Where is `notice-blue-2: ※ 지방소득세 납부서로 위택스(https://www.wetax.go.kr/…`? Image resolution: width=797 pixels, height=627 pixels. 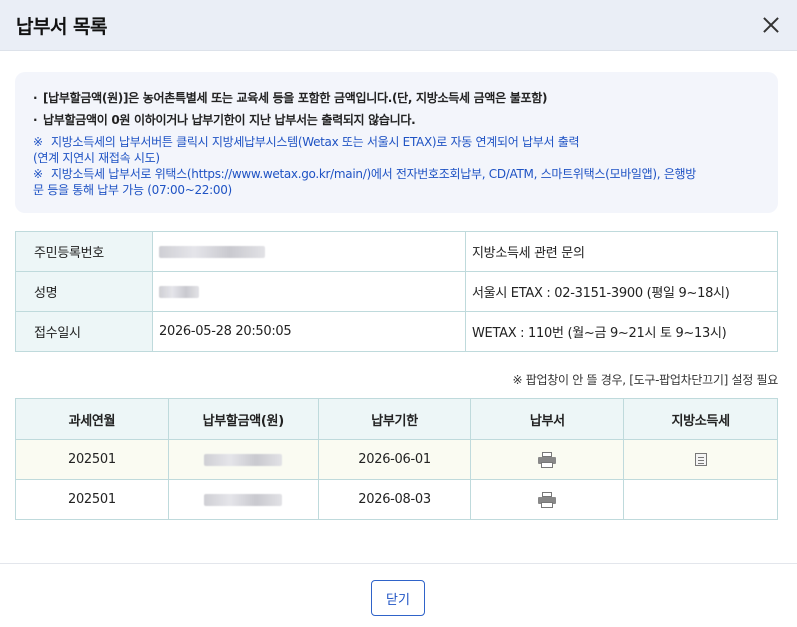
notice-blue-2: ※ 지방소득세 납부서로 위택스(https://www.wetax.go.kr/… is located at coordinates (398, 174).